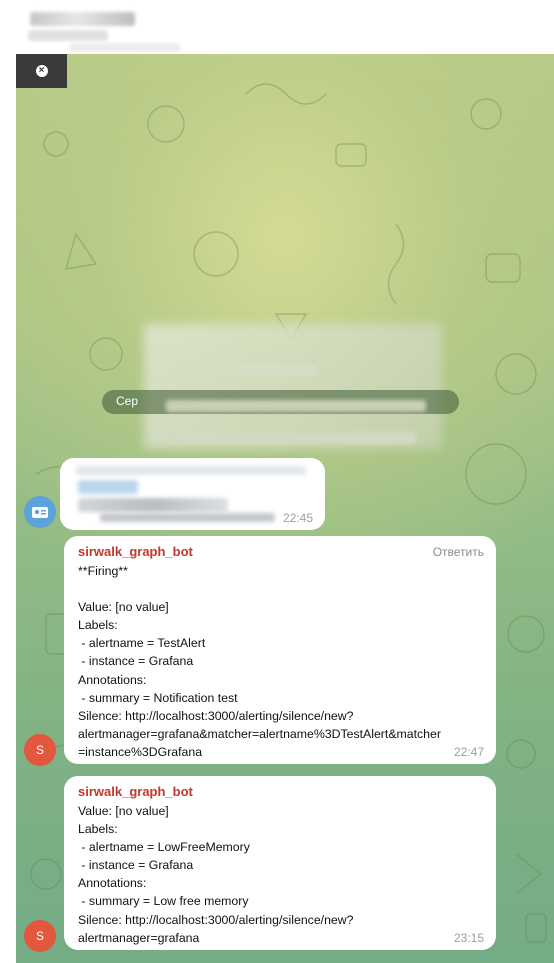 This screenshot has height=963, width=554. Describe the element at coordinates (293, 386) in the screenshot. I see `blurred-popup` at that location.